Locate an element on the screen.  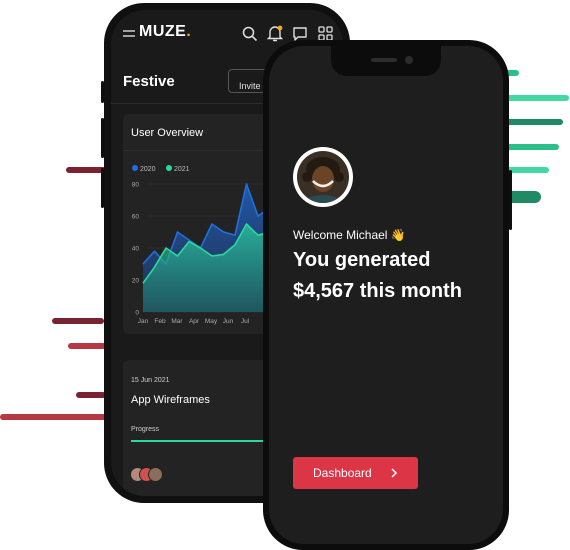
y-tick-label: 20 is located at coordinates (136, 281).